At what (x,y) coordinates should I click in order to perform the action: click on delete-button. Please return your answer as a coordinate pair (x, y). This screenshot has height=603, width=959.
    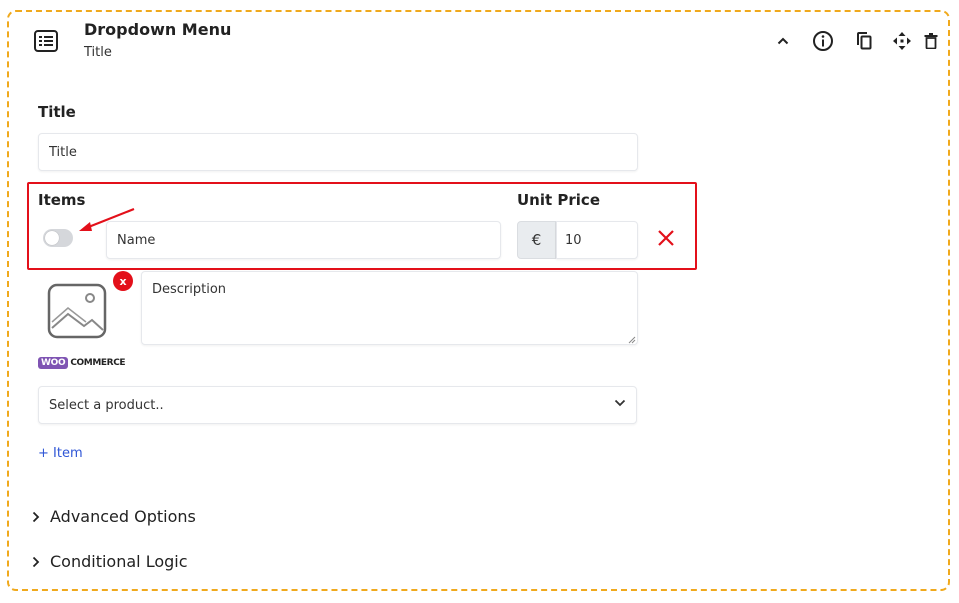
    Looking at the image, I should click on (931, 41).